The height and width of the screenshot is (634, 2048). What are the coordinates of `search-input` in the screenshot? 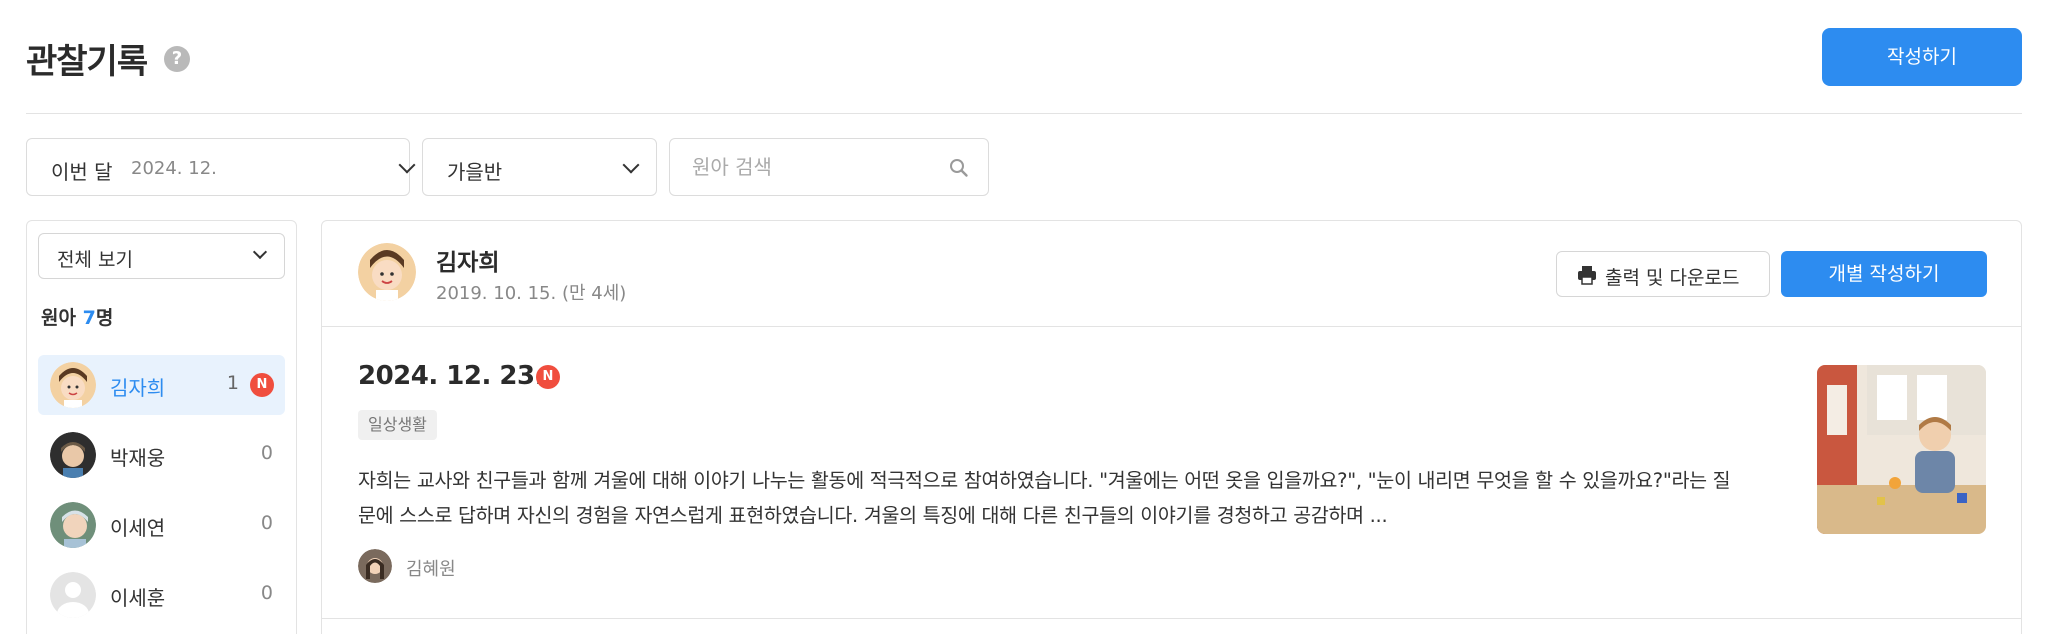 It's located at (812, 167).